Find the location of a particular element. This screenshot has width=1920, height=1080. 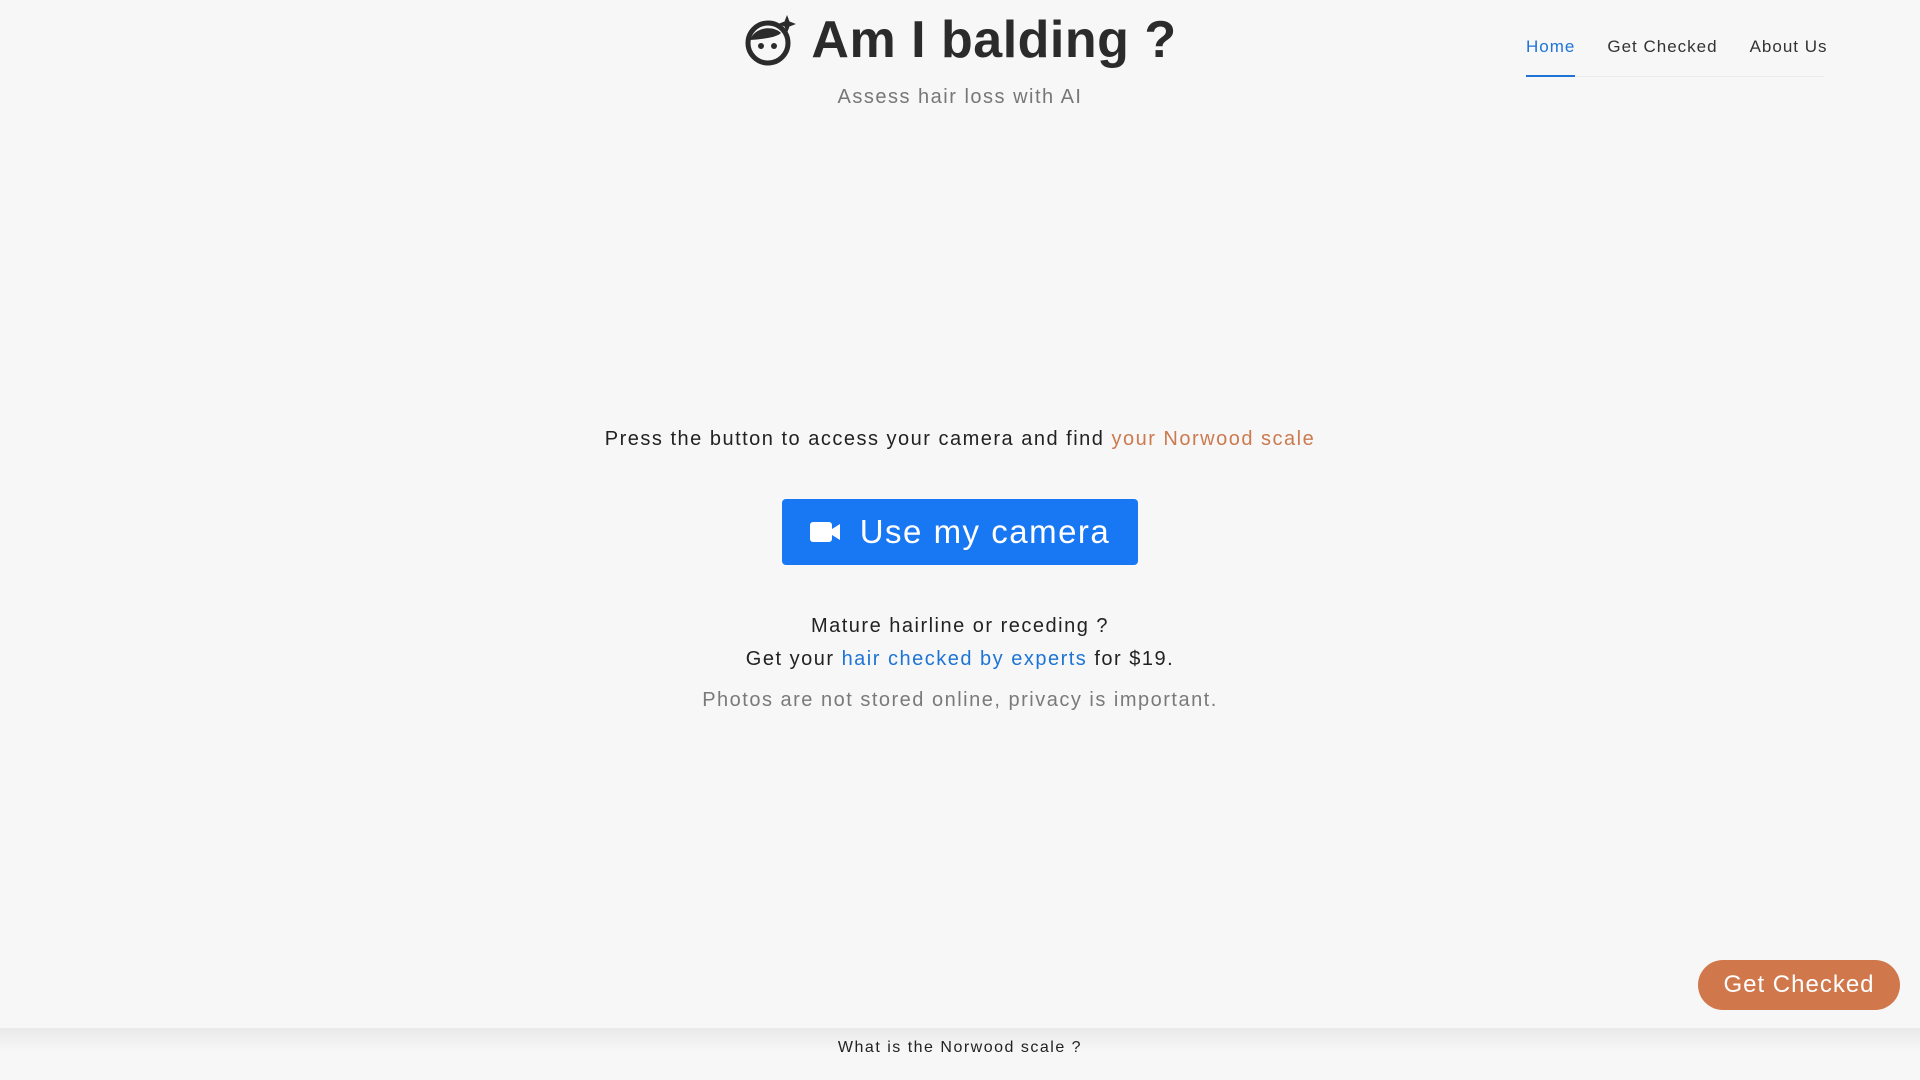

nav-home: Home is located at coordinates (1551, 53).